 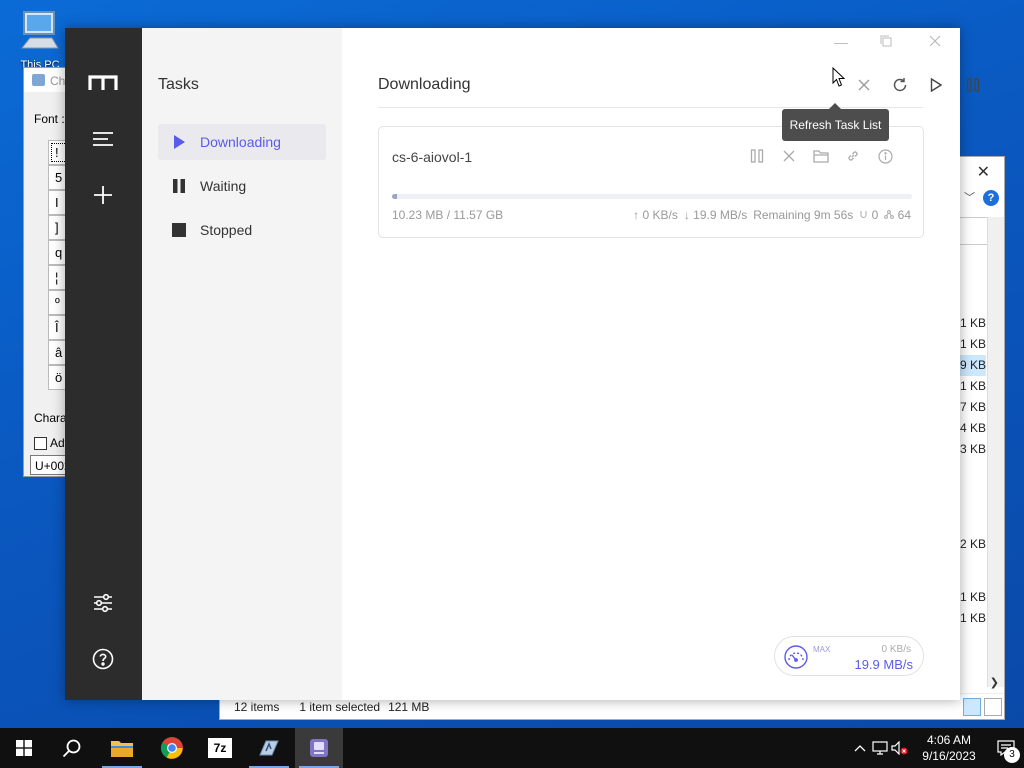 I want to click on task-name: cs-6-aiovol-1, so click(x=432, y=157).